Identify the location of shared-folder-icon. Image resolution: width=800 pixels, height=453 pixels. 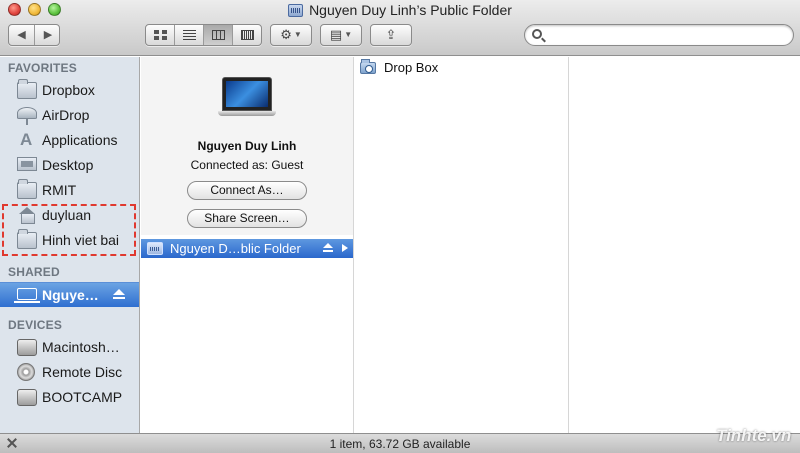
(155, 248).